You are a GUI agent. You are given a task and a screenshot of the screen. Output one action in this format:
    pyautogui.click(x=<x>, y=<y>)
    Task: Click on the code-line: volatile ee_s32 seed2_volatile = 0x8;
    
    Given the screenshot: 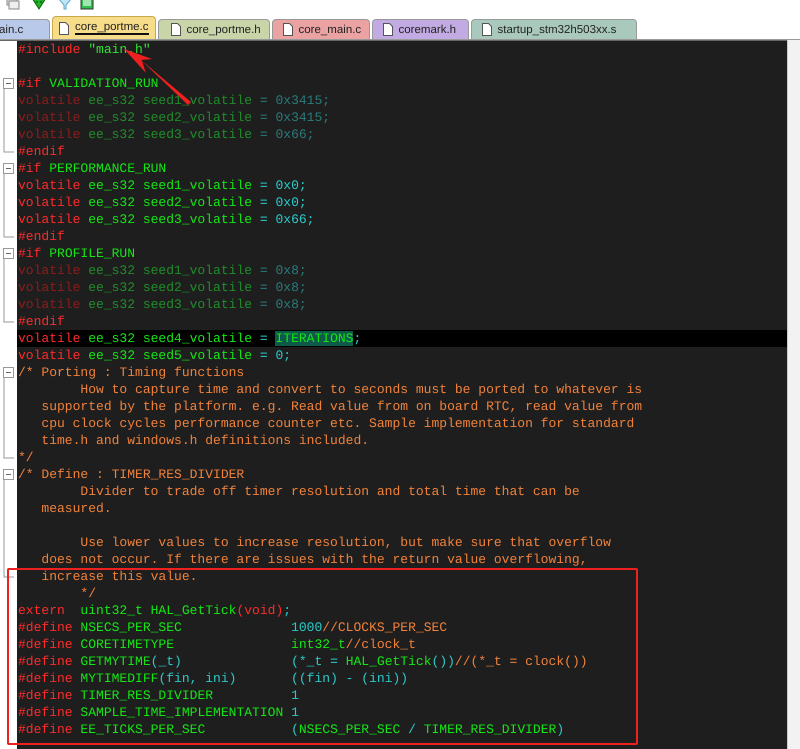 What is the action you would take?
    pyautogui.click(x=162, y=287)
    